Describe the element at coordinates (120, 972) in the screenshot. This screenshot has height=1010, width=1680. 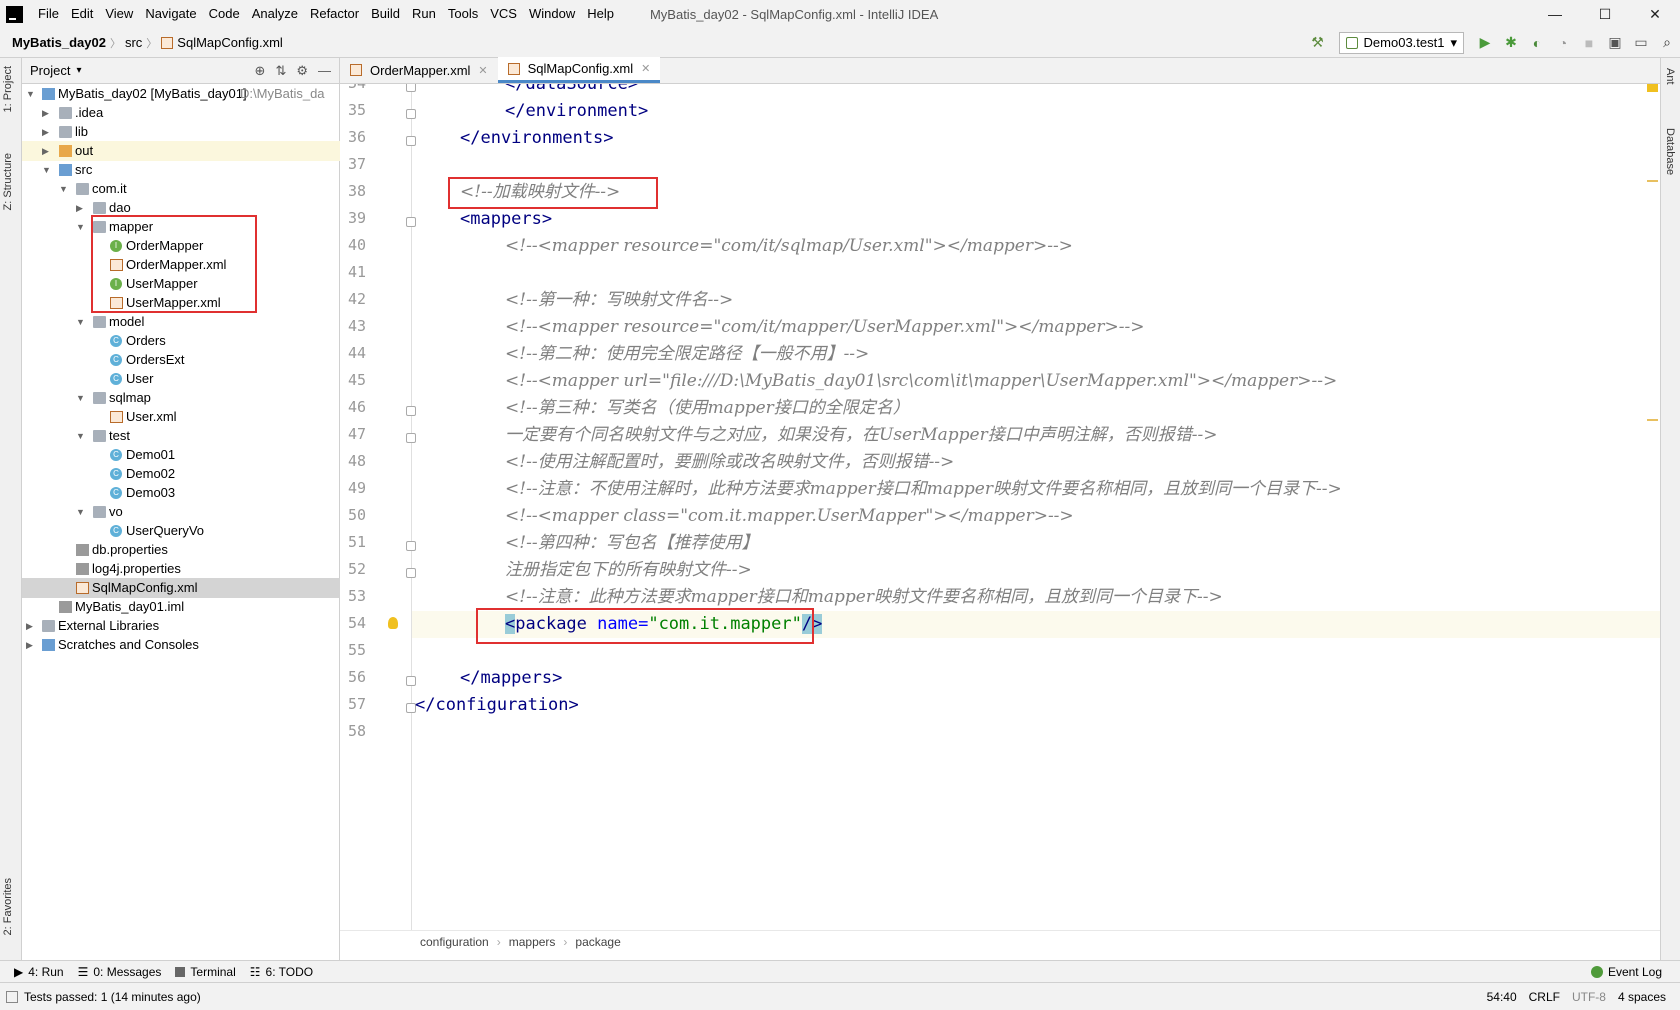
I see `messages-tool-tab: ☰ 0: Messages` at that location.